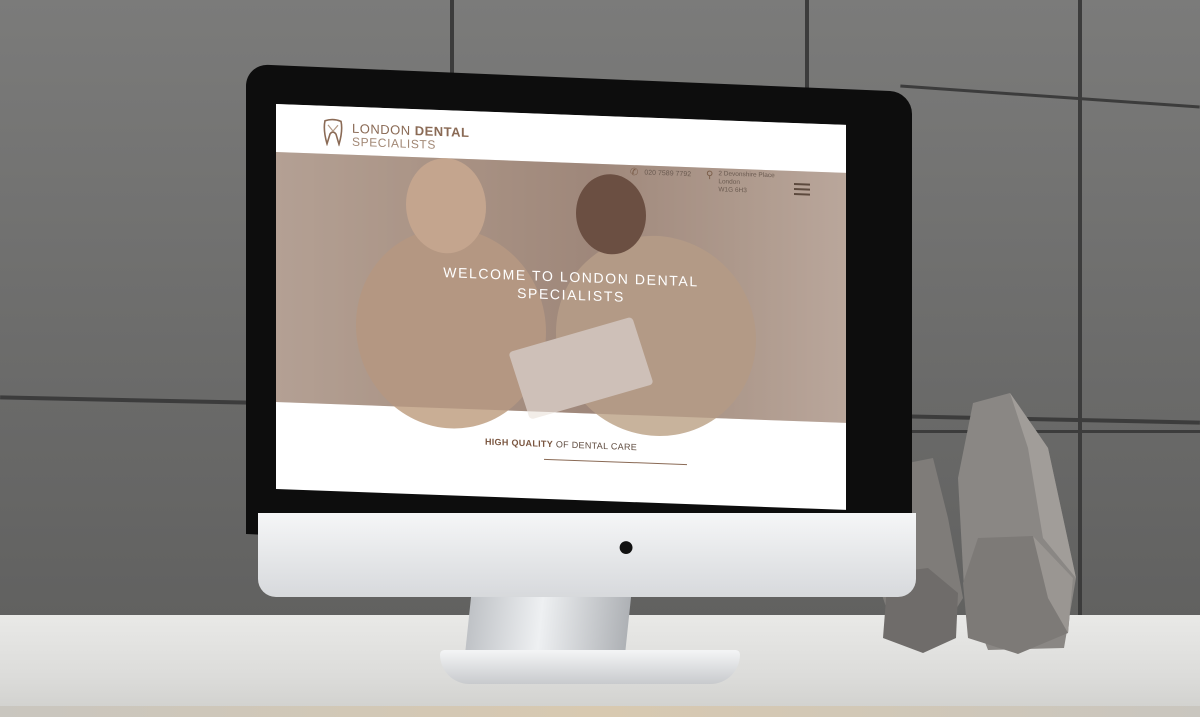  I want to click on phone-number: 020 7589 7792, so click(667, 174).